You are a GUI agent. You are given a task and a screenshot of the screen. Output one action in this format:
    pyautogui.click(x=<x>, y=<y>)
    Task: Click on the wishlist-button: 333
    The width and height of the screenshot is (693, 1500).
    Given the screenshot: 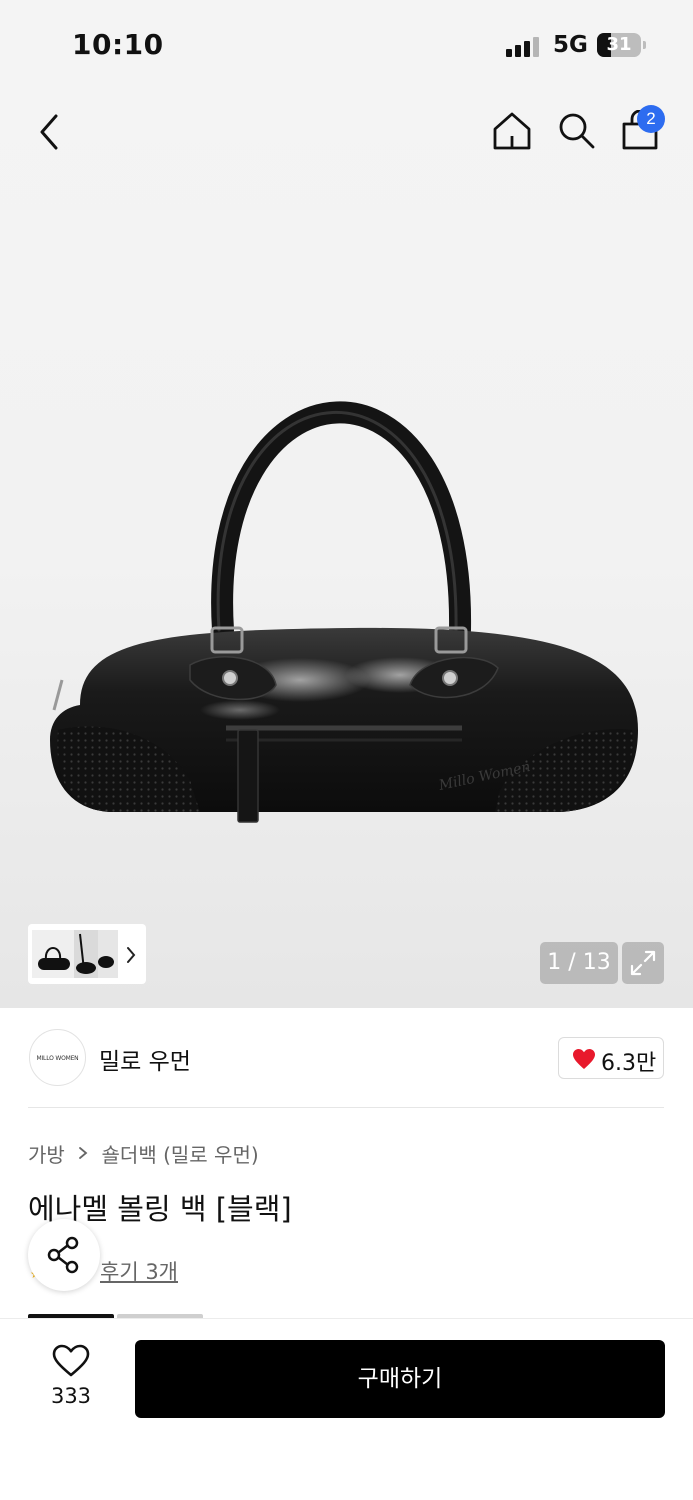 What is the action you would take?
    pyautogui.click(x=71, y=1378)
    